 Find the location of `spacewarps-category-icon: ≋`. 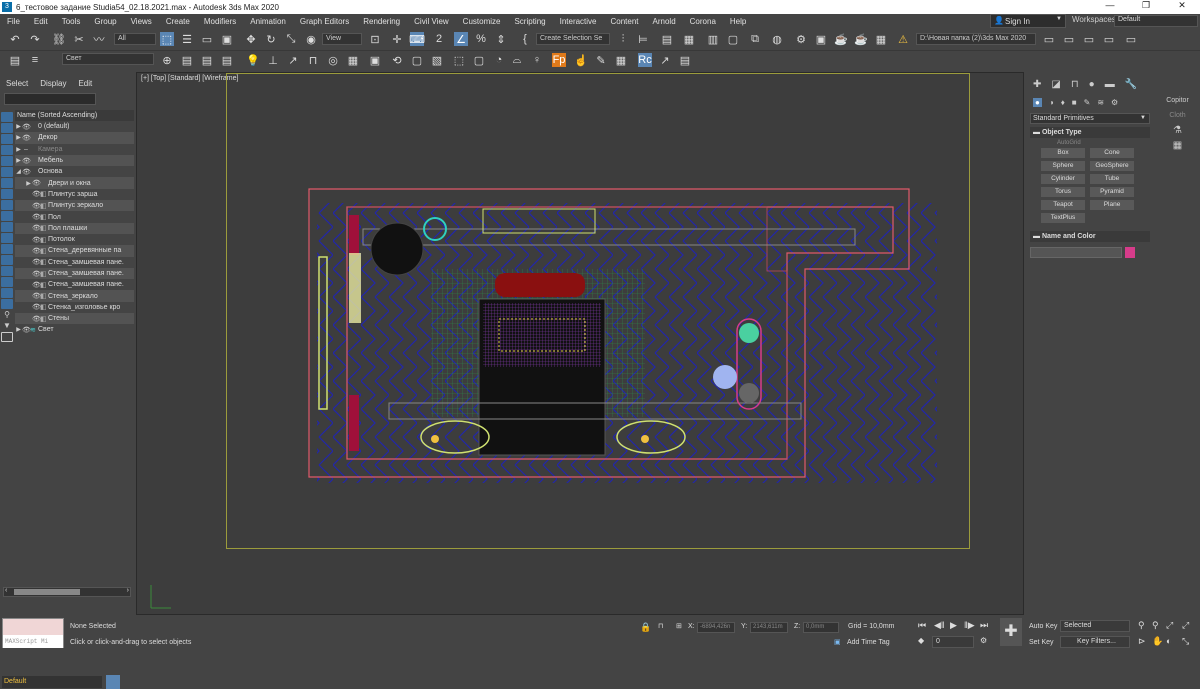

spacewarps-category-icon: ≋ is located at coordinates (1100, 102).